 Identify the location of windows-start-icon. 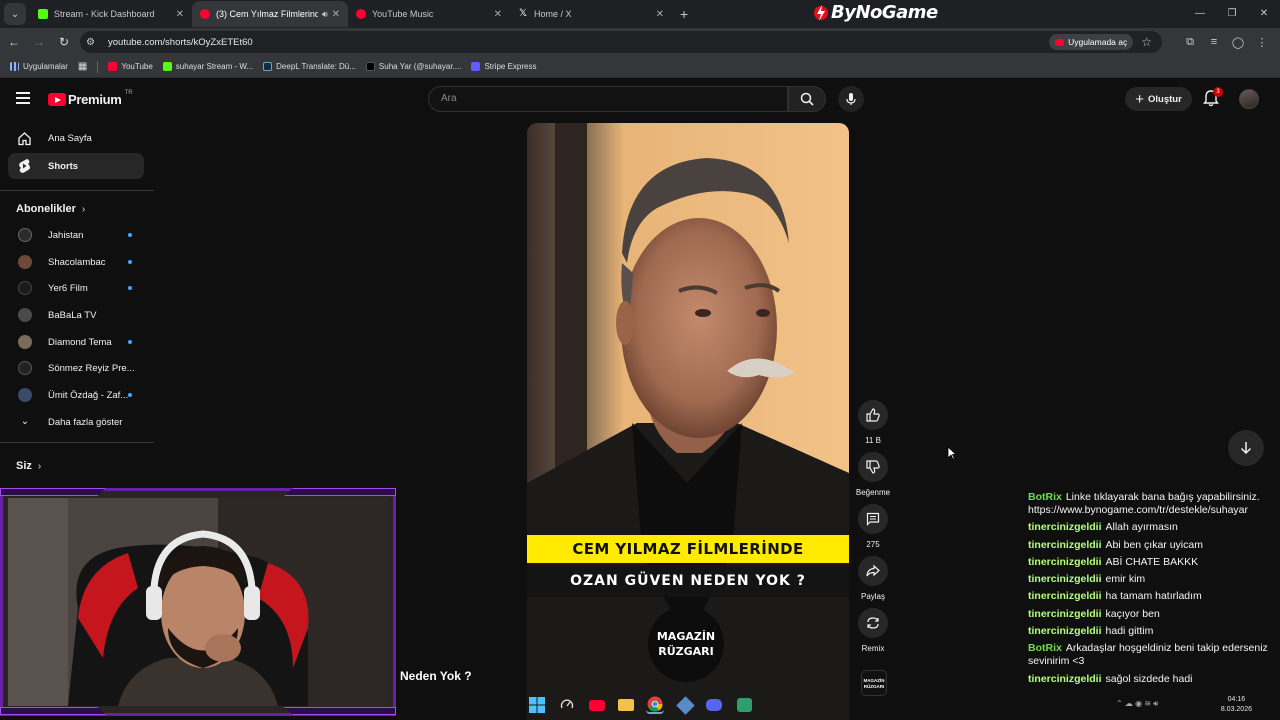
(537, 705).